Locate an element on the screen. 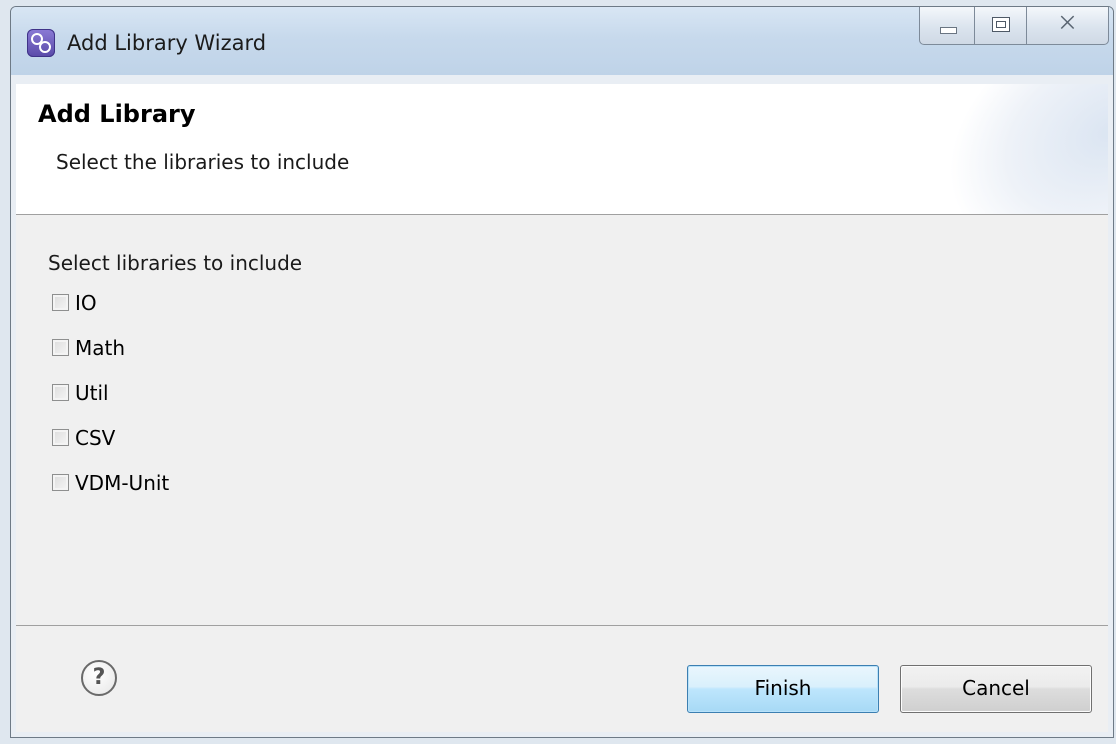  help-icon: ? is located at coordinates (99, 678).